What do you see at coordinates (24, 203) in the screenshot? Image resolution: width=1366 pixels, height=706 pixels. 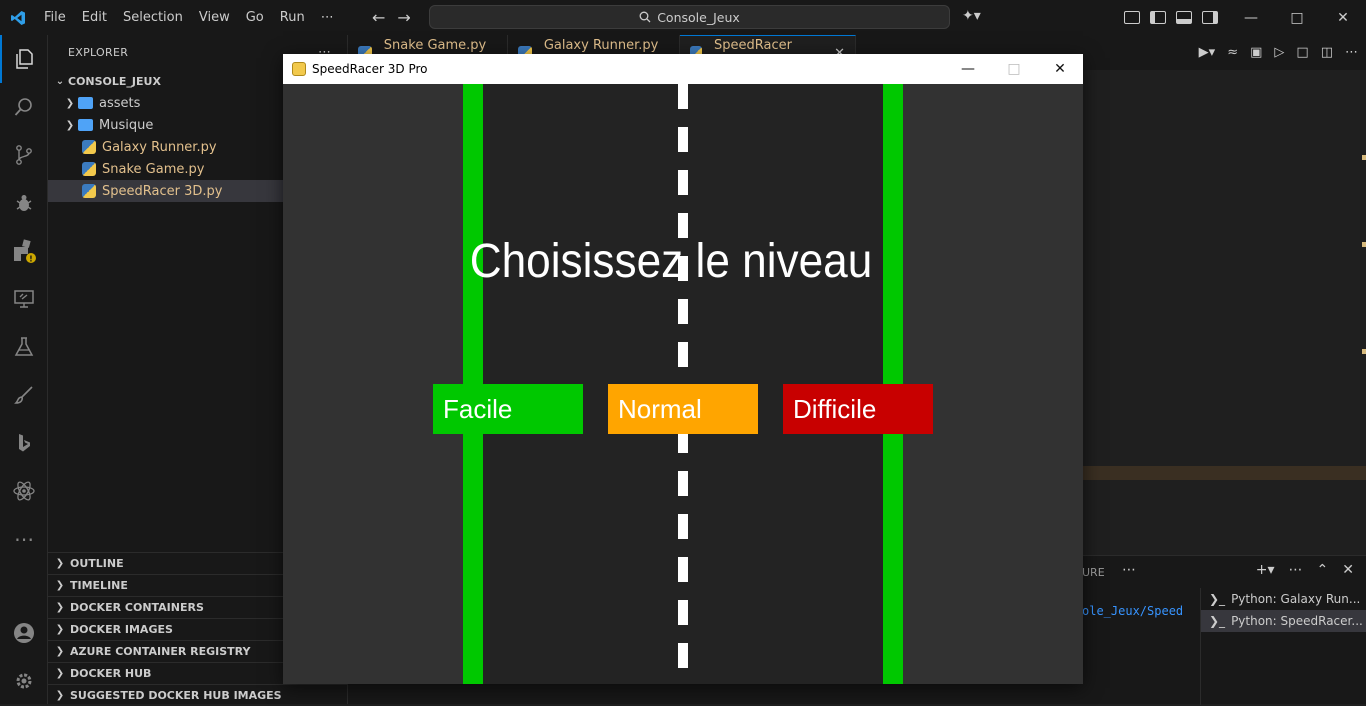 I see `run-debug-icon` at bounding box center [24, 203].